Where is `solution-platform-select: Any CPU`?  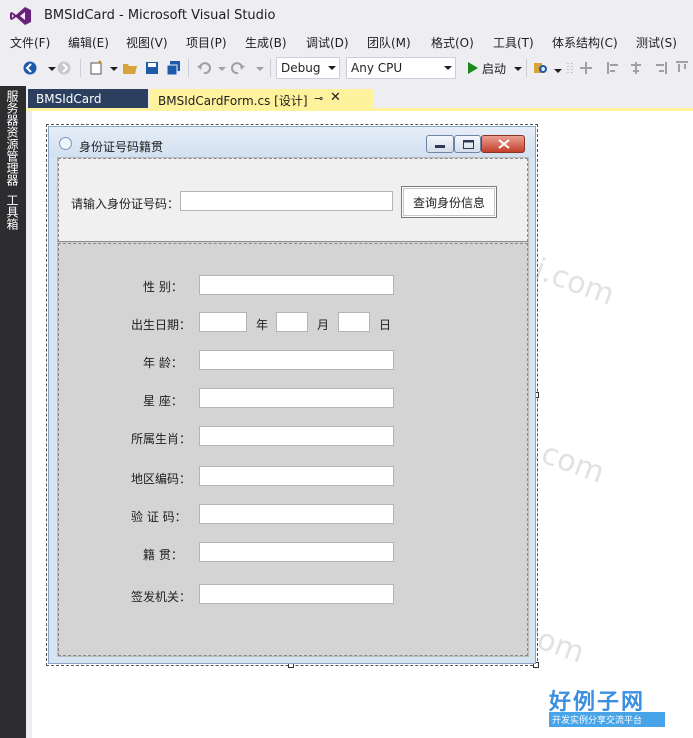
solution-platform-select: Any CPU is located at coordinates (401, 68).